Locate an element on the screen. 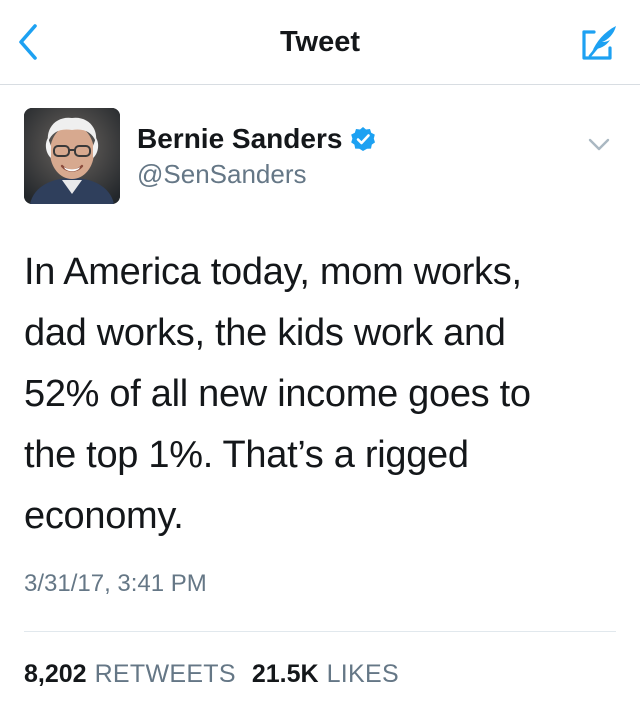  page-title: Tweet is located at coordinates (320, 42).